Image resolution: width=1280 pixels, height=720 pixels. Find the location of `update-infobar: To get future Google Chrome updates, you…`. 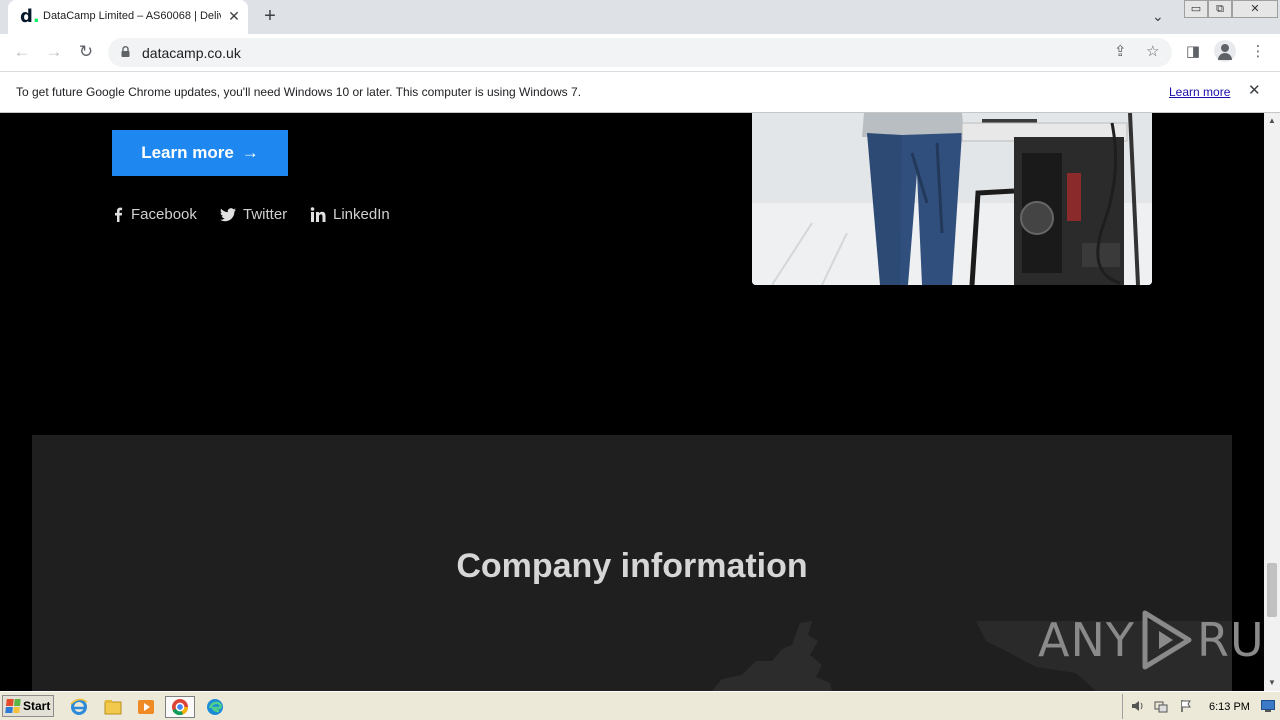

update-infobar: To get future Google Chrome updates, you… is located at coordinates (640, 92).